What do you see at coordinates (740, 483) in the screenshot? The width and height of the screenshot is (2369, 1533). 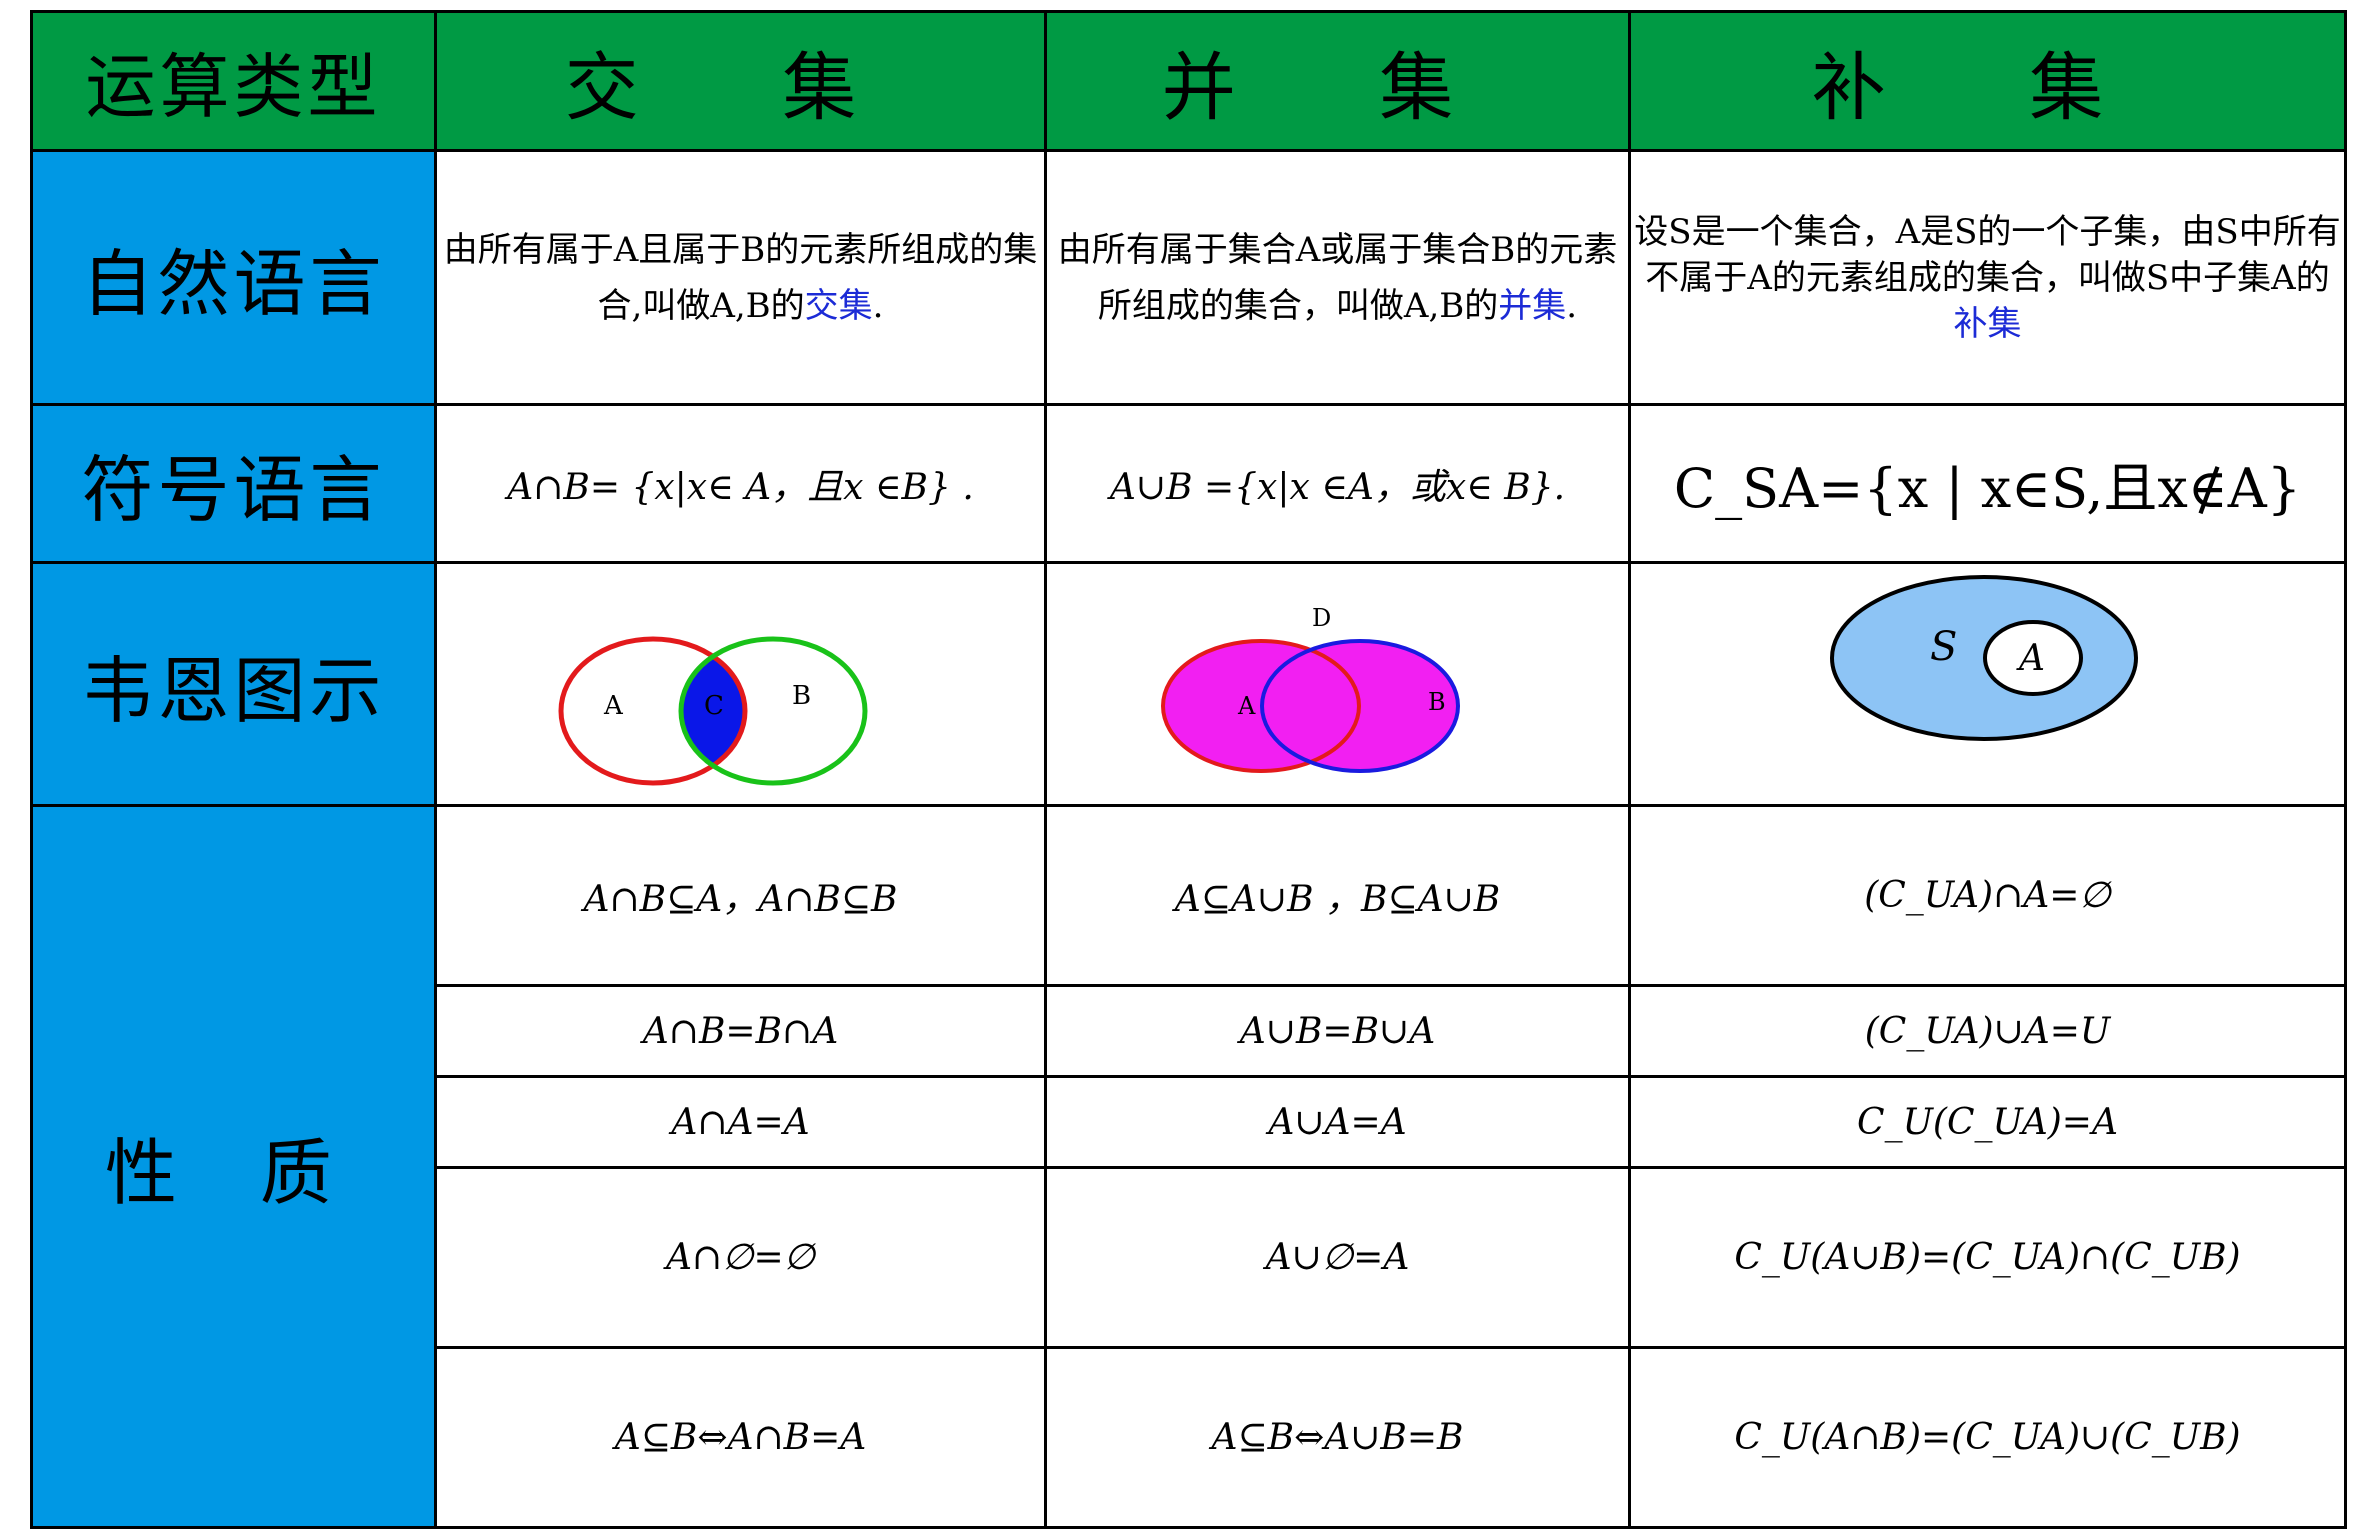 I see `symbol-intersection: A∩B= {x|x∈ A，且x ∈B} .` at bounding box center [740, 483].